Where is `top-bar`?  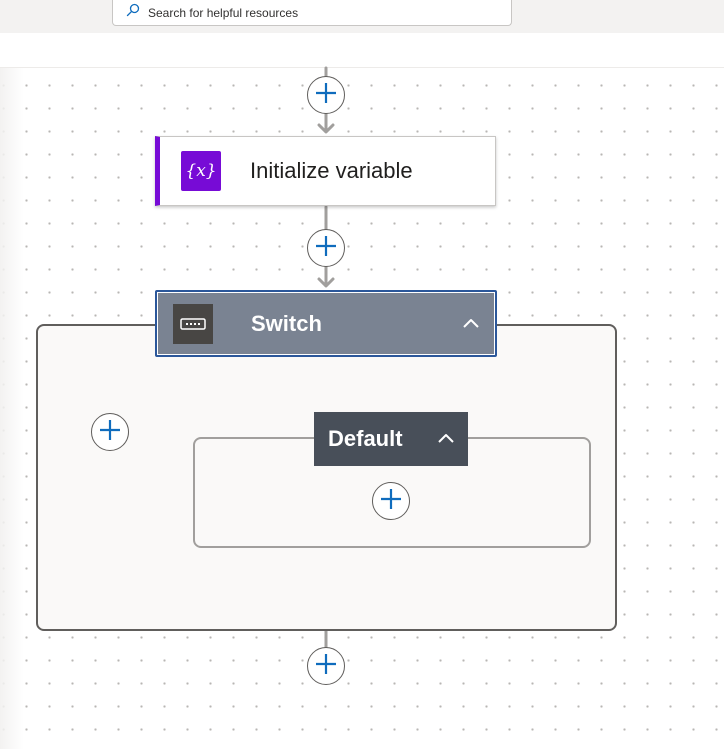 top-bar is located at coordinates (362, 16).